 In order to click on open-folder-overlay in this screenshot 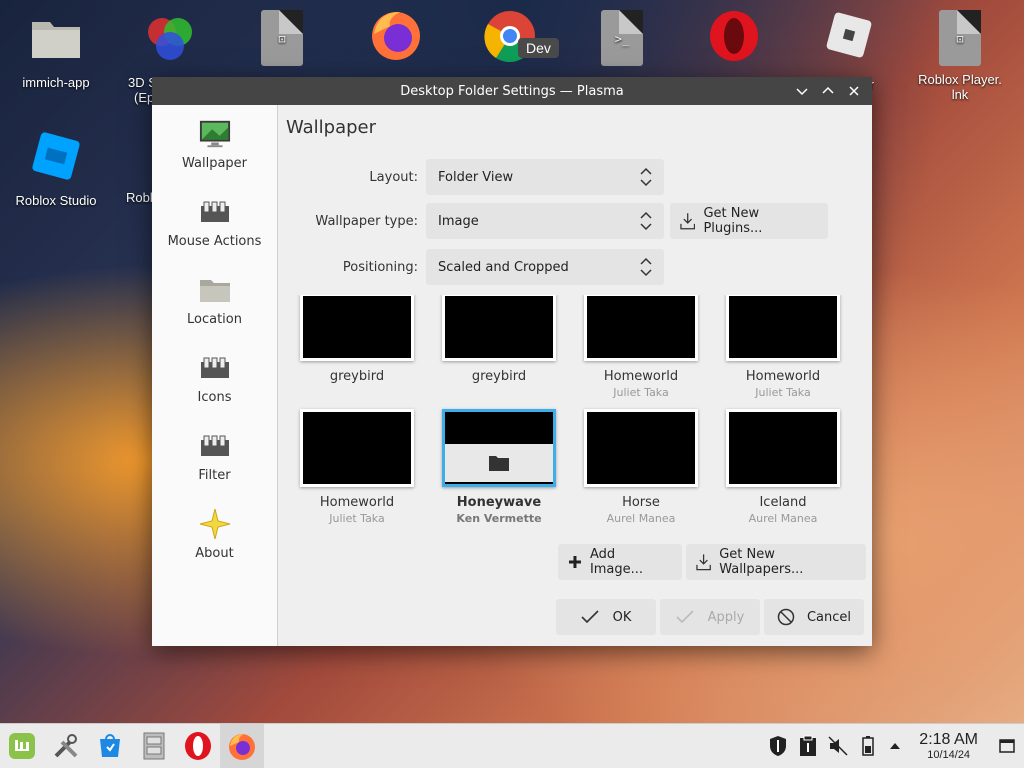, I will do `click(499, 463)`.